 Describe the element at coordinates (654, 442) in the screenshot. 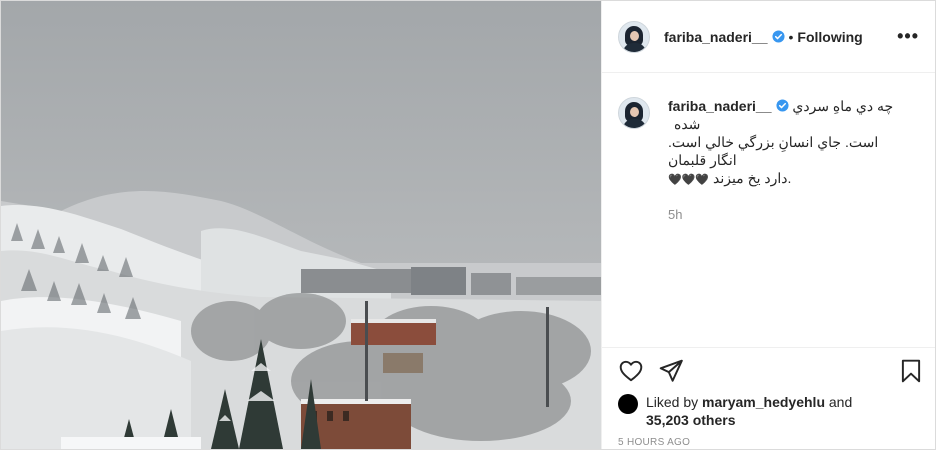

I see `post-age: 5 HOURS AGO` at that location.